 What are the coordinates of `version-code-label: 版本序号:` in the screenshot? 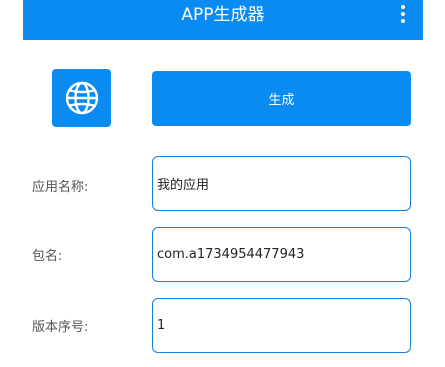 It's located at (60, 327).